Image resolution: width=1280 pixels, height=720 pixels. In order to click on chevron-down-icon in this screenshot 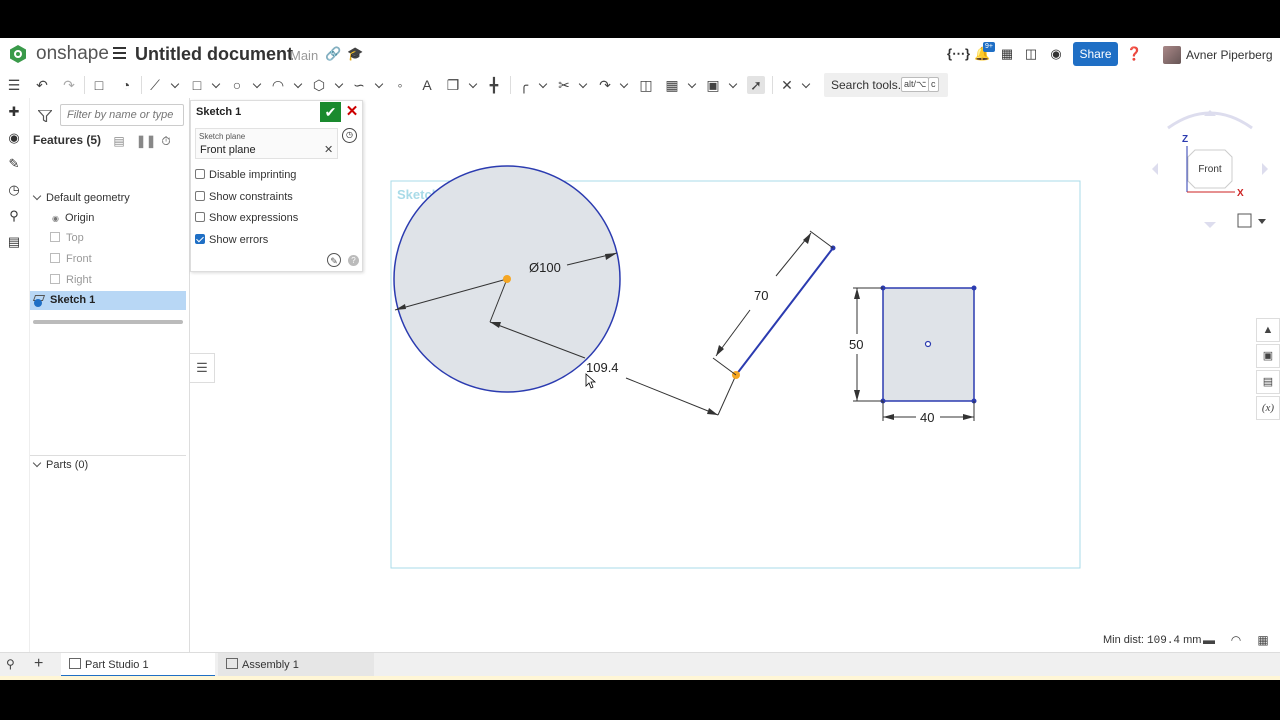, I will do `click(1262, 221)`.